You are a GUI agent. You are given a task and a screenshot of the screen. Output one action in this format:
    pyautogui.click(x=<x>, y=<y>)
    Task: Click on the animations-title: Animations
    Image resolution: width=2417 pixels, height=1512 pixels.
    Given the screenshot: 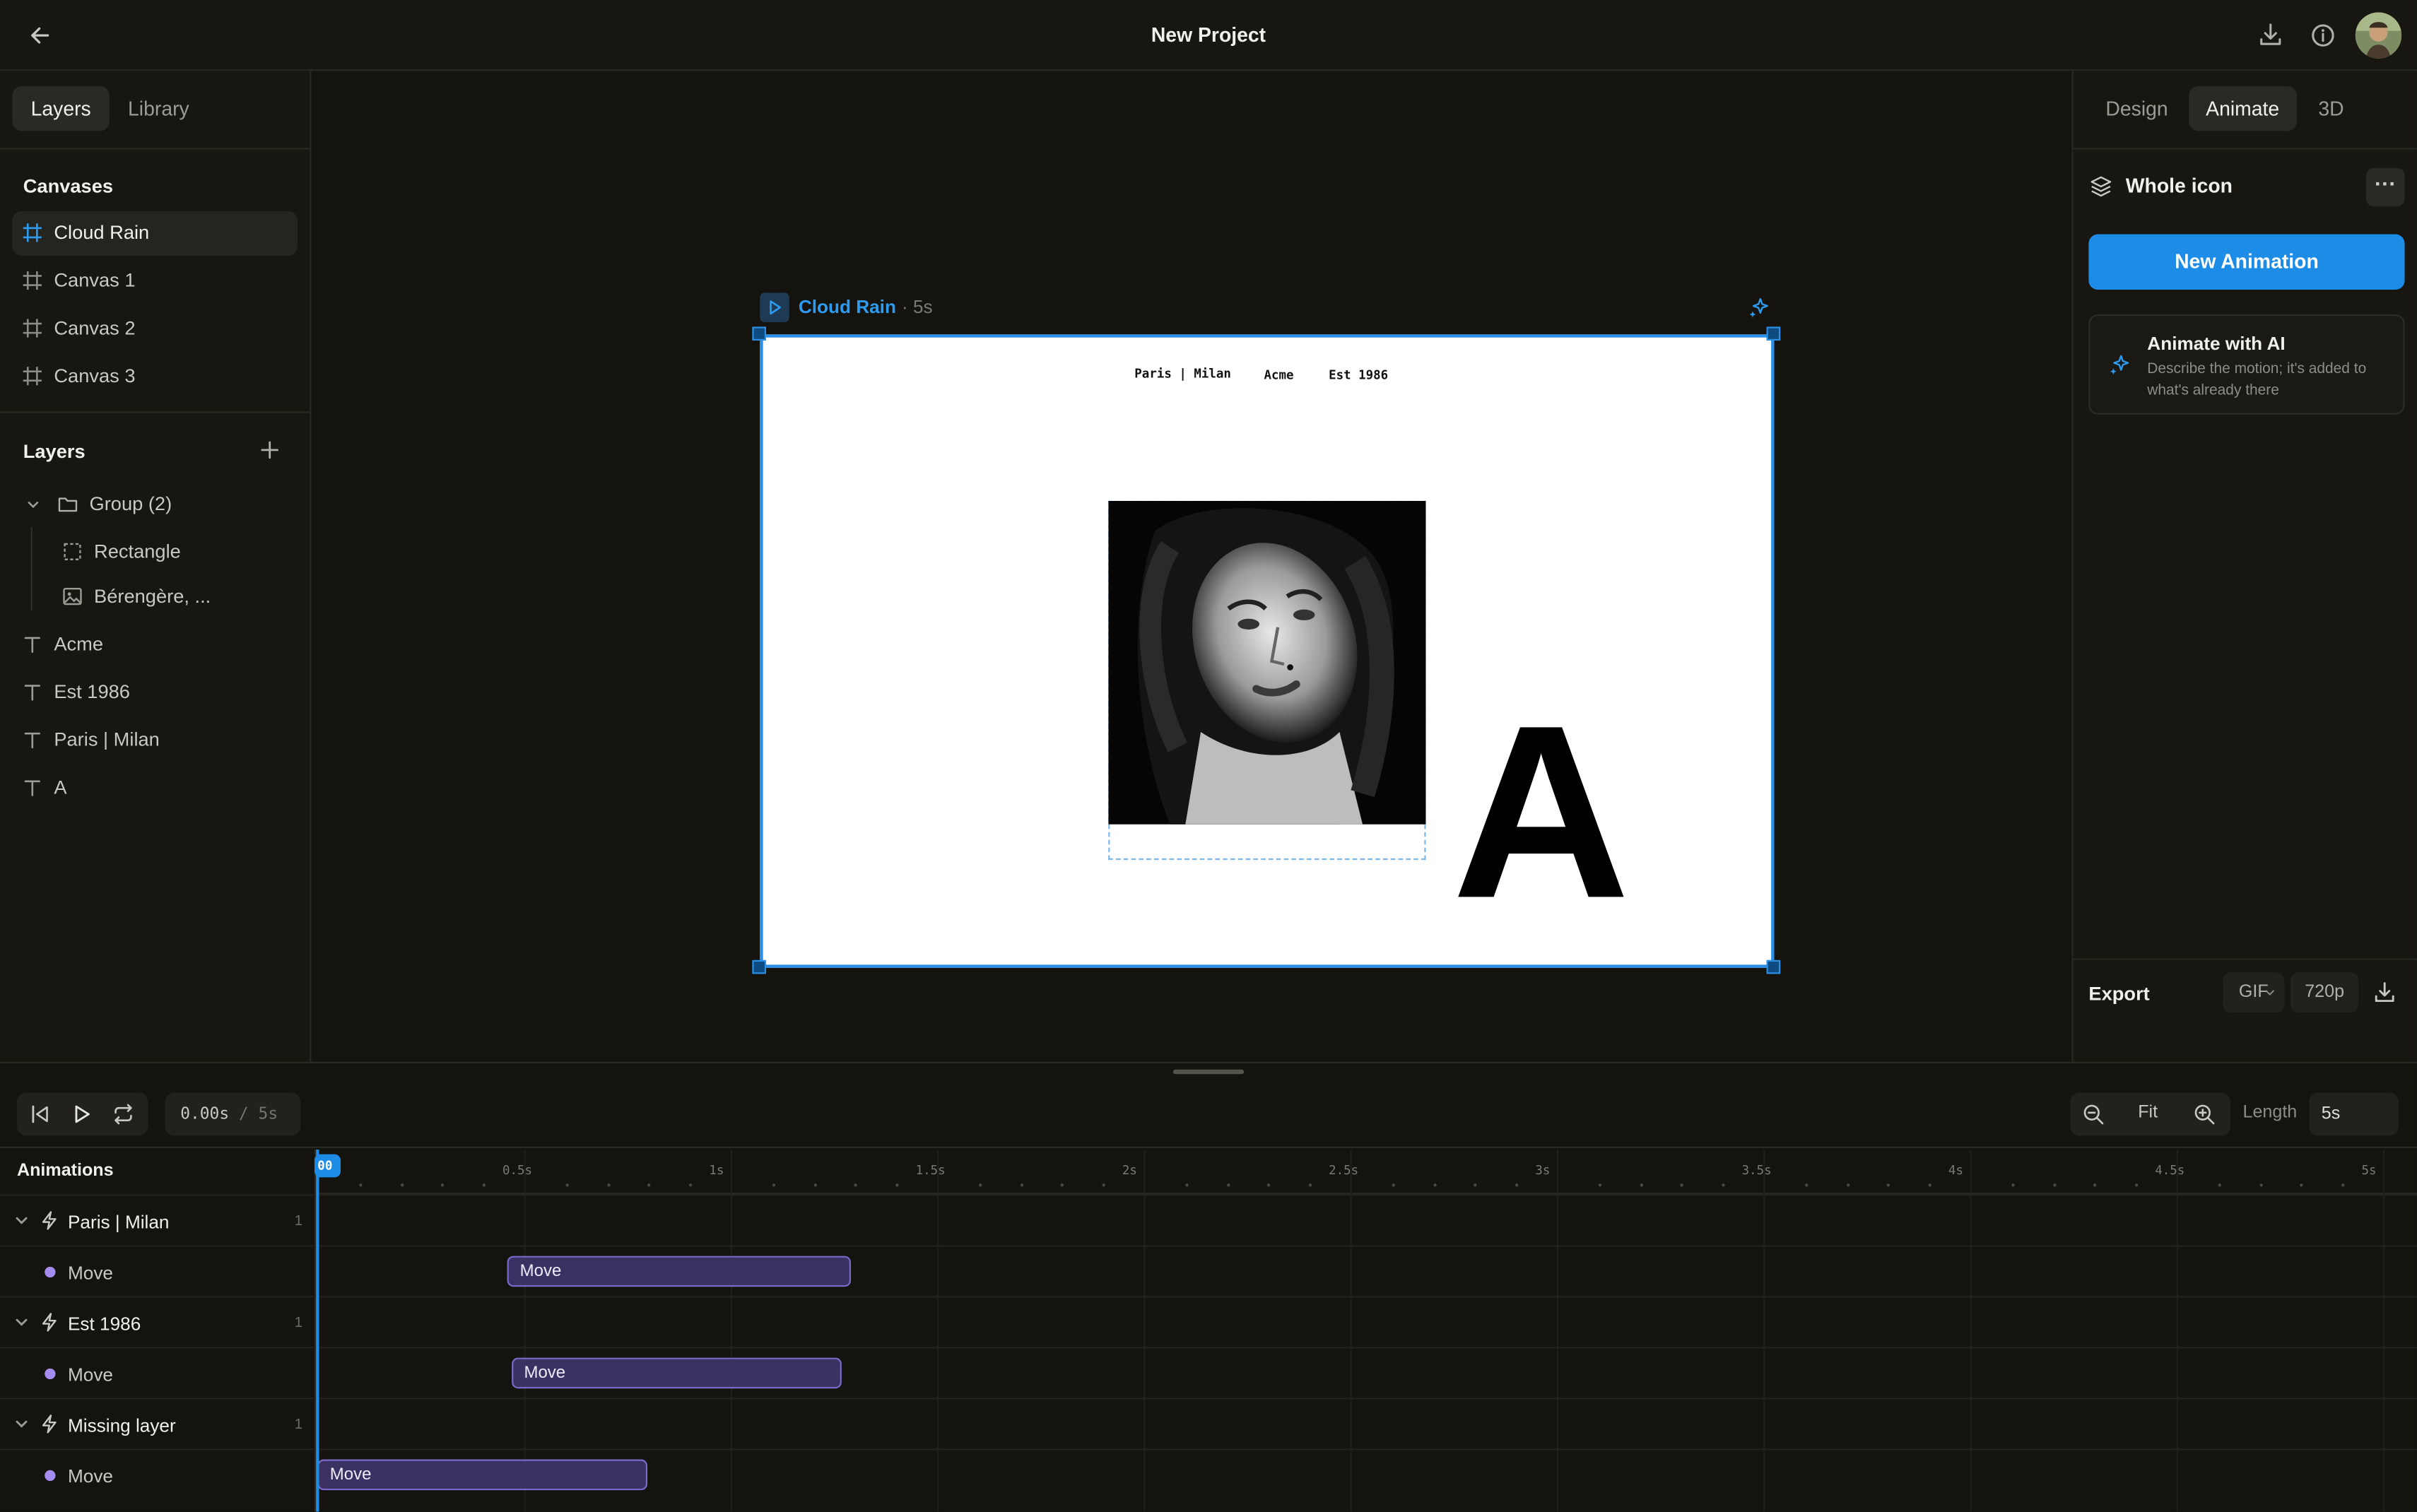 What is the action you would take?
    pyautogui.click(x=65, y=1171)
    